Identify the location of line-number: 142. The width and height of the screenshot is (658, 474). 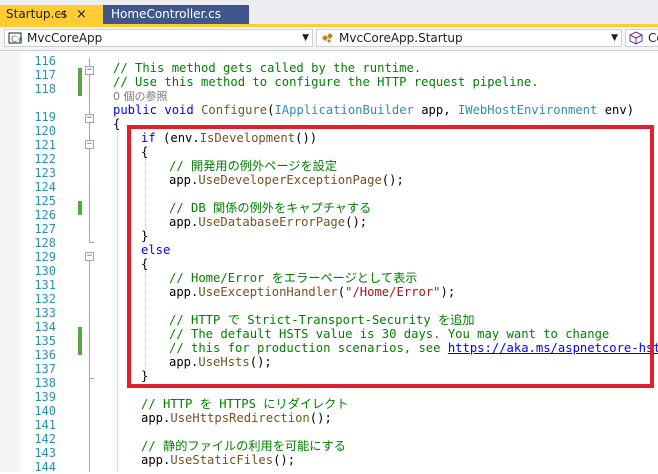
(45, 439).